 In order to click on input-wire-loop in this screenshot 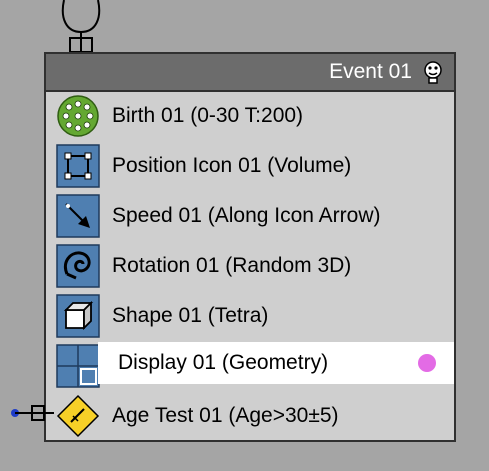, I will do `click(81, 17)`.